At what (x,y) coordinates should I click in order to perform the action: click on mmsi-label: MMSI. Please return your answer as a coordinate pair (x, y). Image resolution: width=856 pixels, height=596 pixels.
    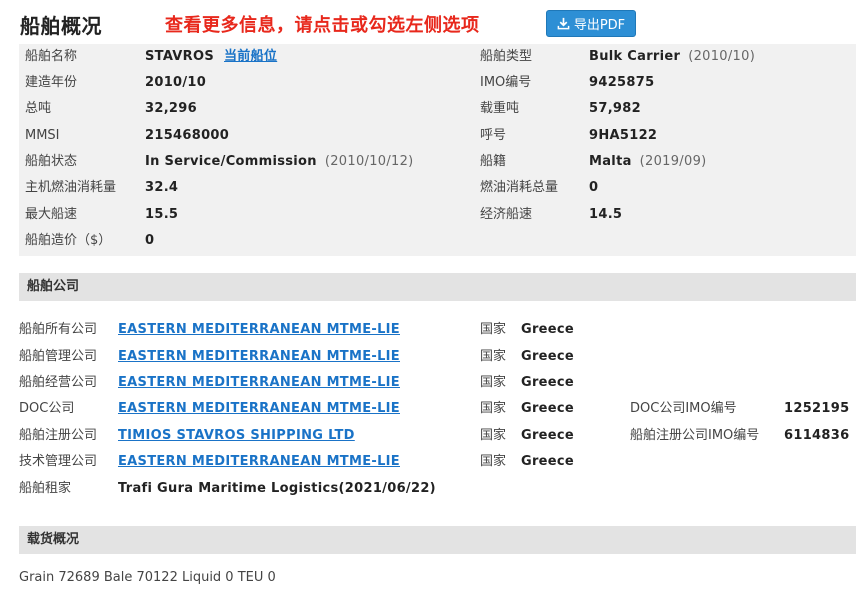
    Looking at the image, I should click on (42, 136).